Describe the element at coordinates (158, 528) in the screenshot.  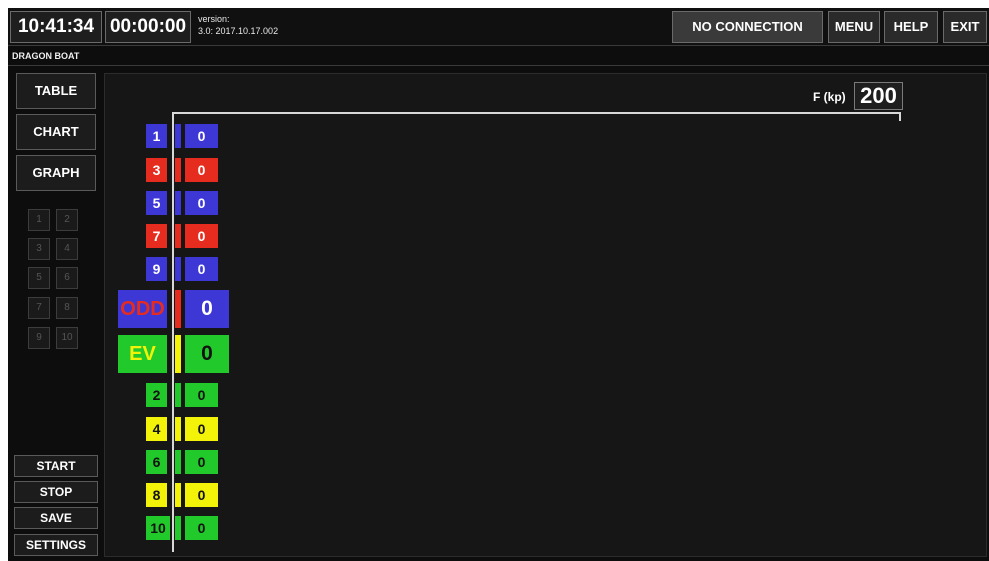
I see `paddler-label-10: 10` at that location.